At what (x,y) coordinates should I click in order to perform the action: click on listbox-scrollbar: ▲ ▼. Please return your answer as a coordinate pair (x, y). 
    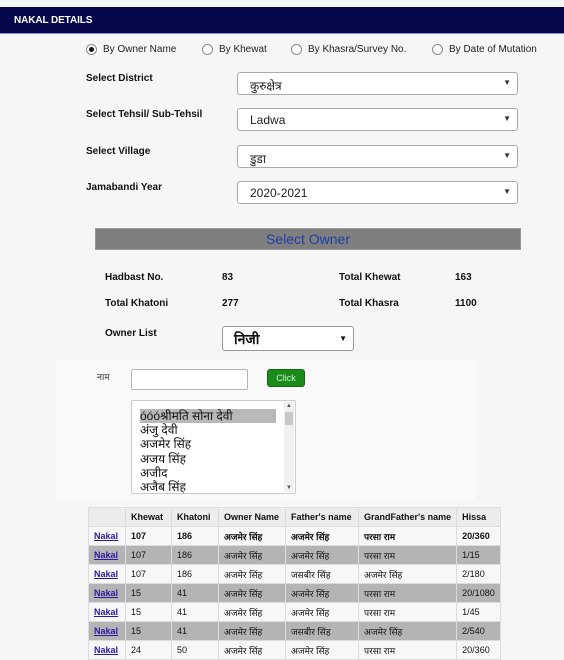
    Looking at the image, I should click on (289, 447).